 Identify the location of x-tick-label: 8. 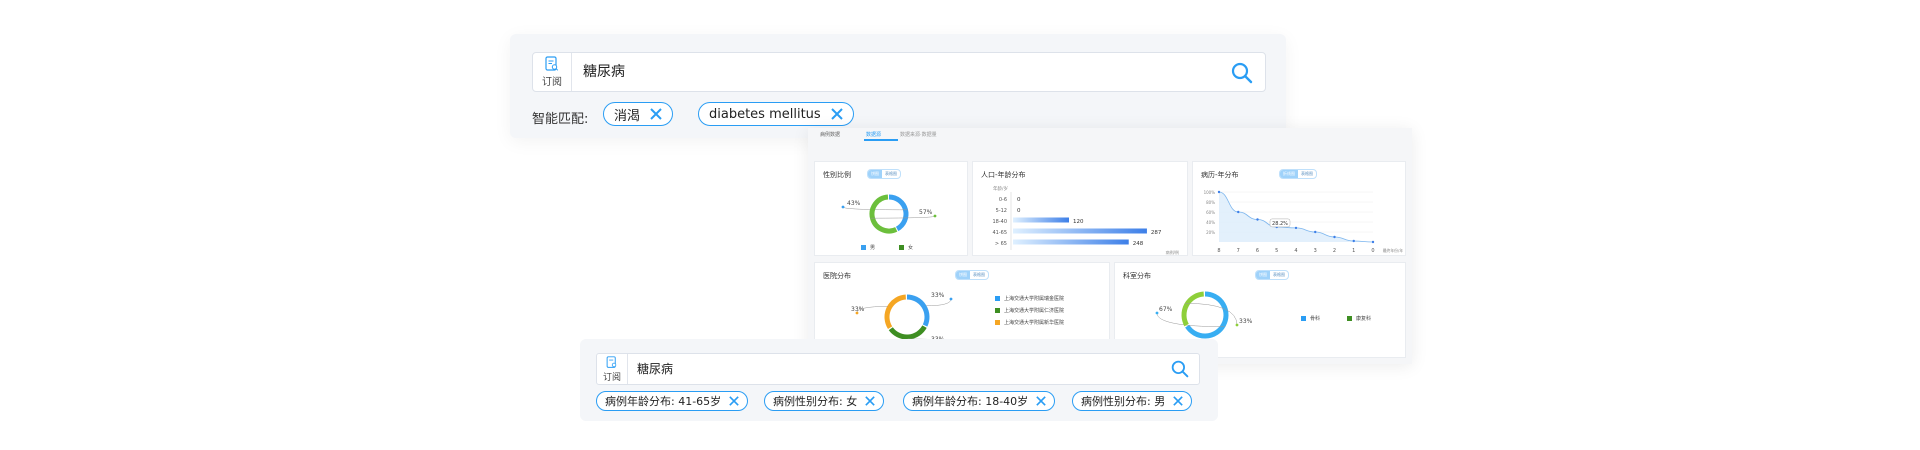
(1218, 251).